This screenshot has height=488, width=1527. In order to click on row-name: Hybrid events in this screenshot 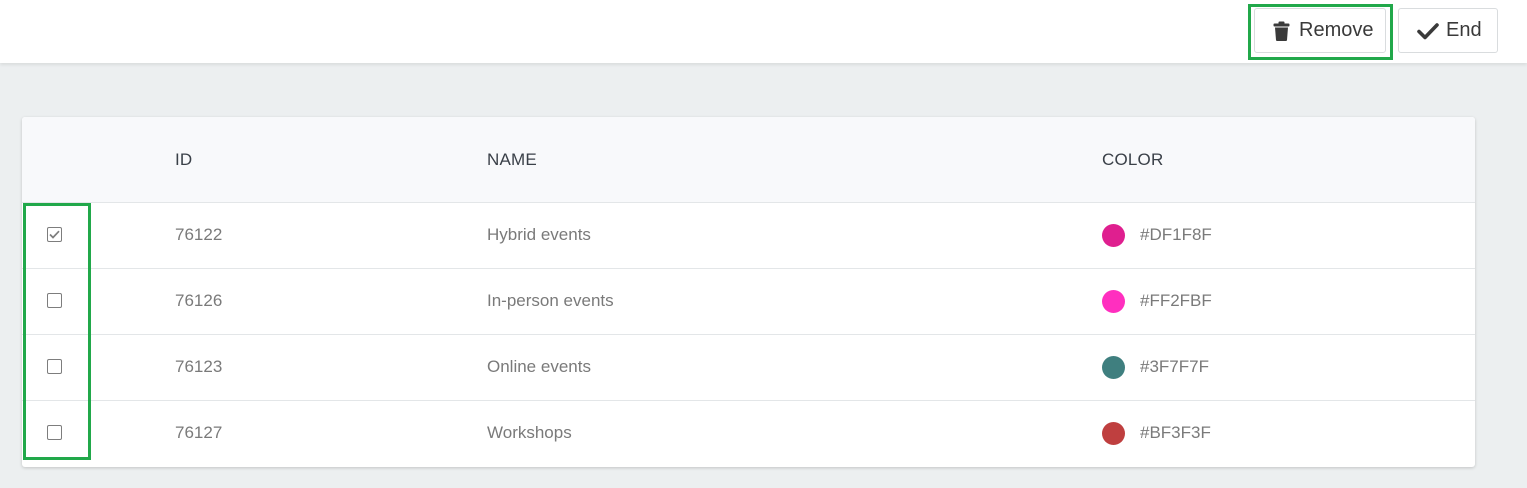, I will do `click(539, 234)`.